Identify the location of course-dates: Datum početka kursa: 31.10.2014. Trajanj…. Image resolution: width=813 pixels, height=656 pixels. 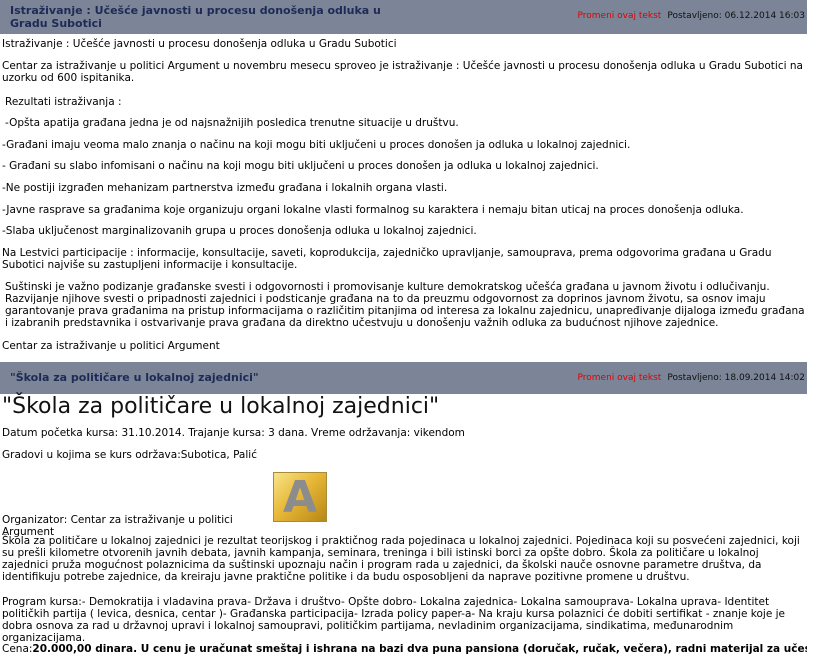
(233, 433).